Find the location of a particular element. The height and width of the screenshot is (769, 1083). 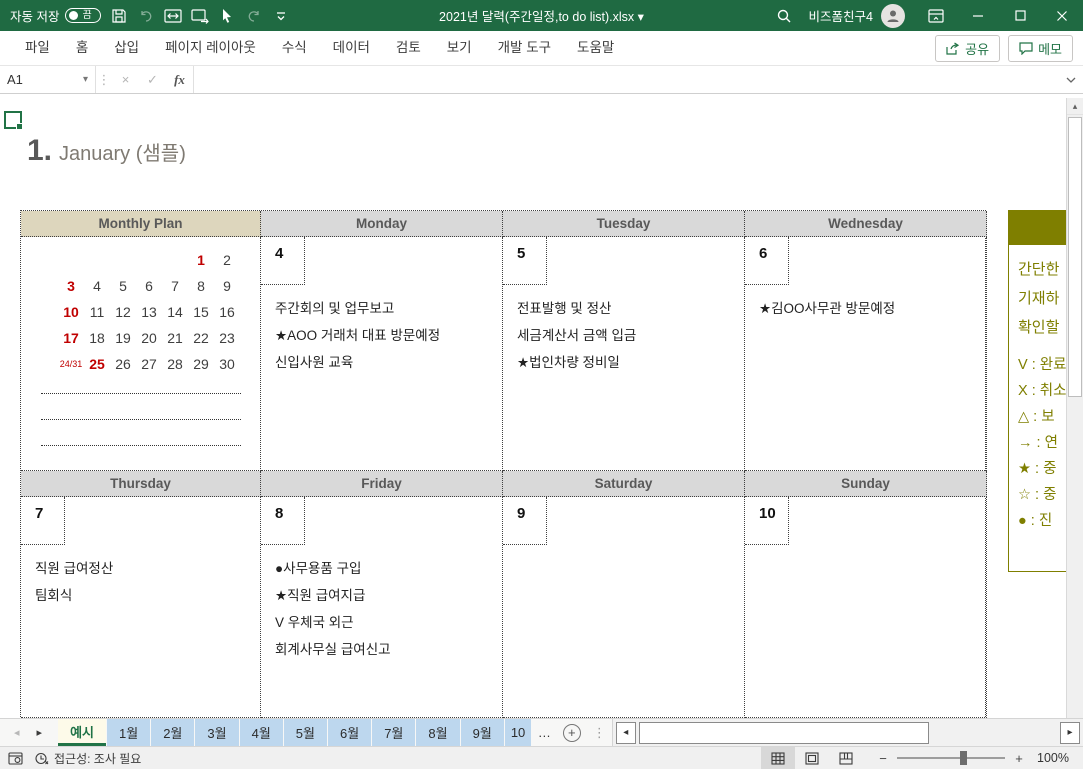

zoom-slider-thumb is located at coordinates (963, 758).